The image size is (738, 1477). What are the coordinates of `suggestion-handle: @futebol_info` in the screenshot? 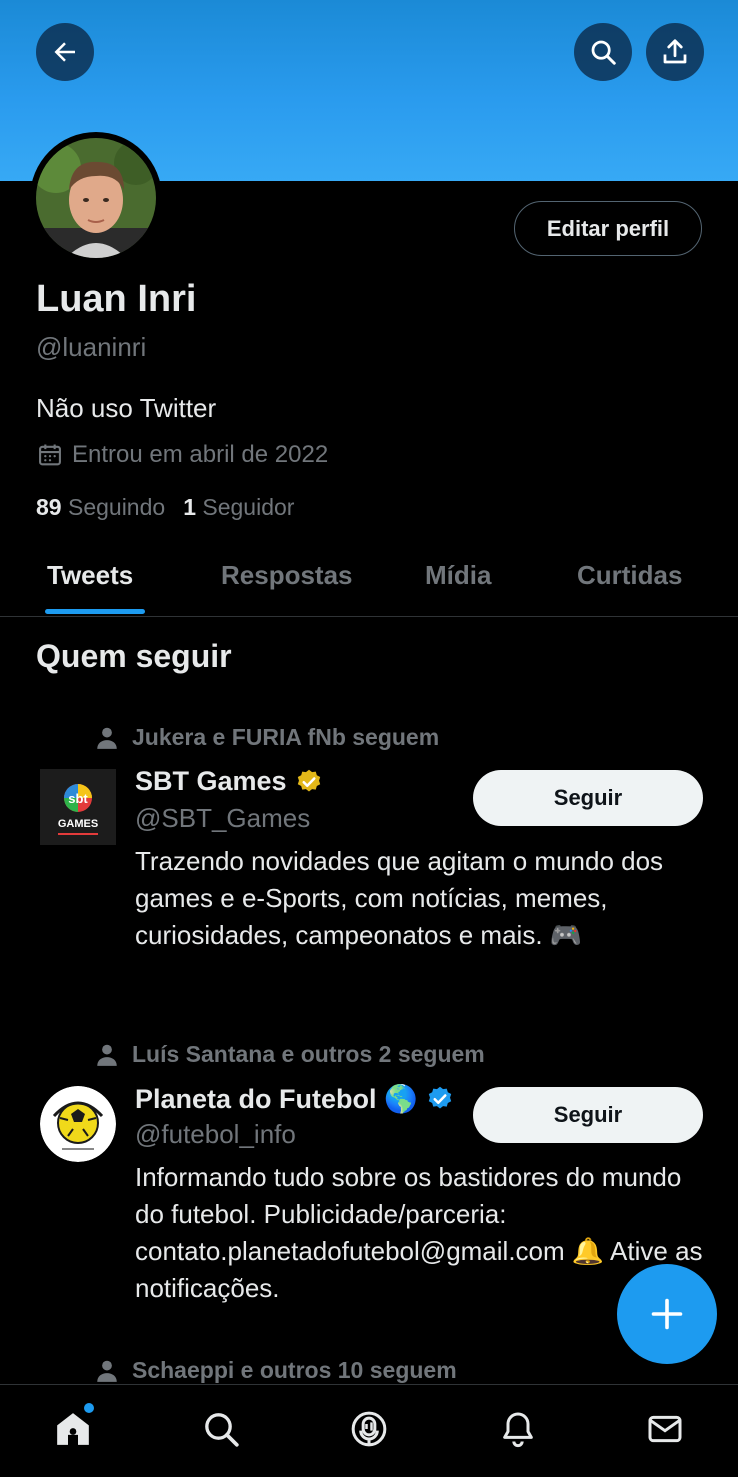 It's located at (215, 1134).